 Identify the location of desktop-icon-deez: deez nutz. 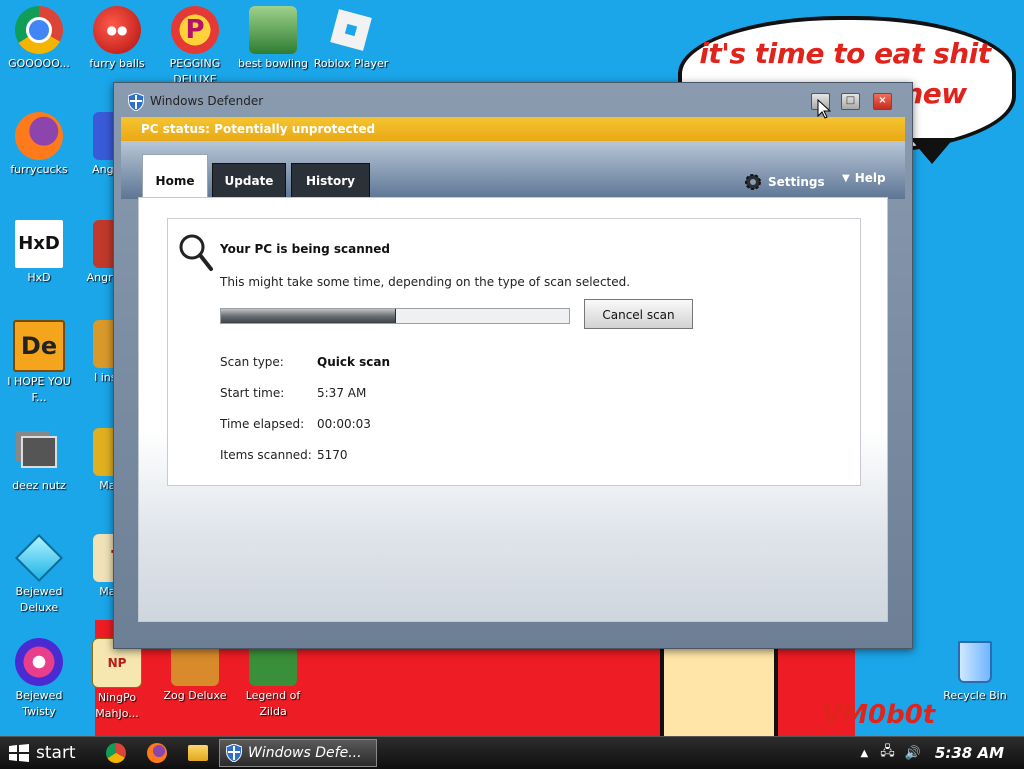
(39, 461).